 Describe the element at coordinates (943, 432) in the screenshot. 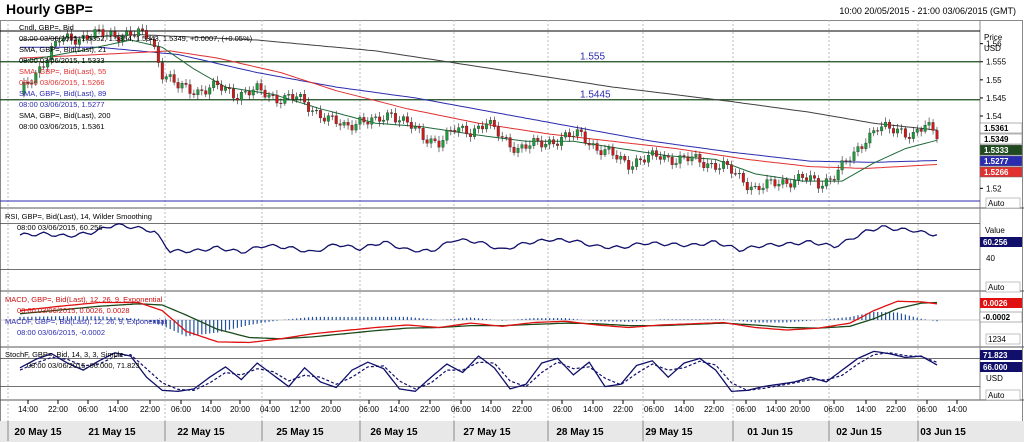

I see `day-label: 03 Jun 15` at that location.